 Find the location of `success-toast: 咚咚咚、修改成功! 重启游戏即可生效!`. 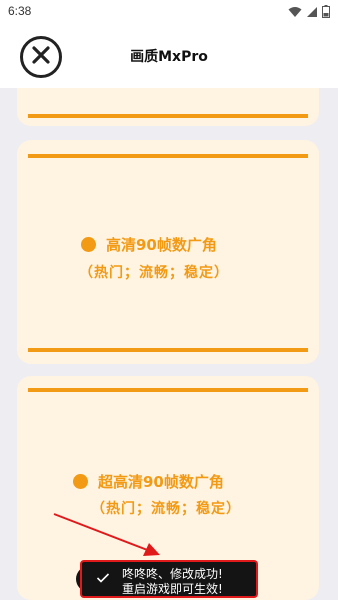

success-toast: 咚咚咚、修改成功! 重启游戏即可生效! is located at coordinates (169, 579).